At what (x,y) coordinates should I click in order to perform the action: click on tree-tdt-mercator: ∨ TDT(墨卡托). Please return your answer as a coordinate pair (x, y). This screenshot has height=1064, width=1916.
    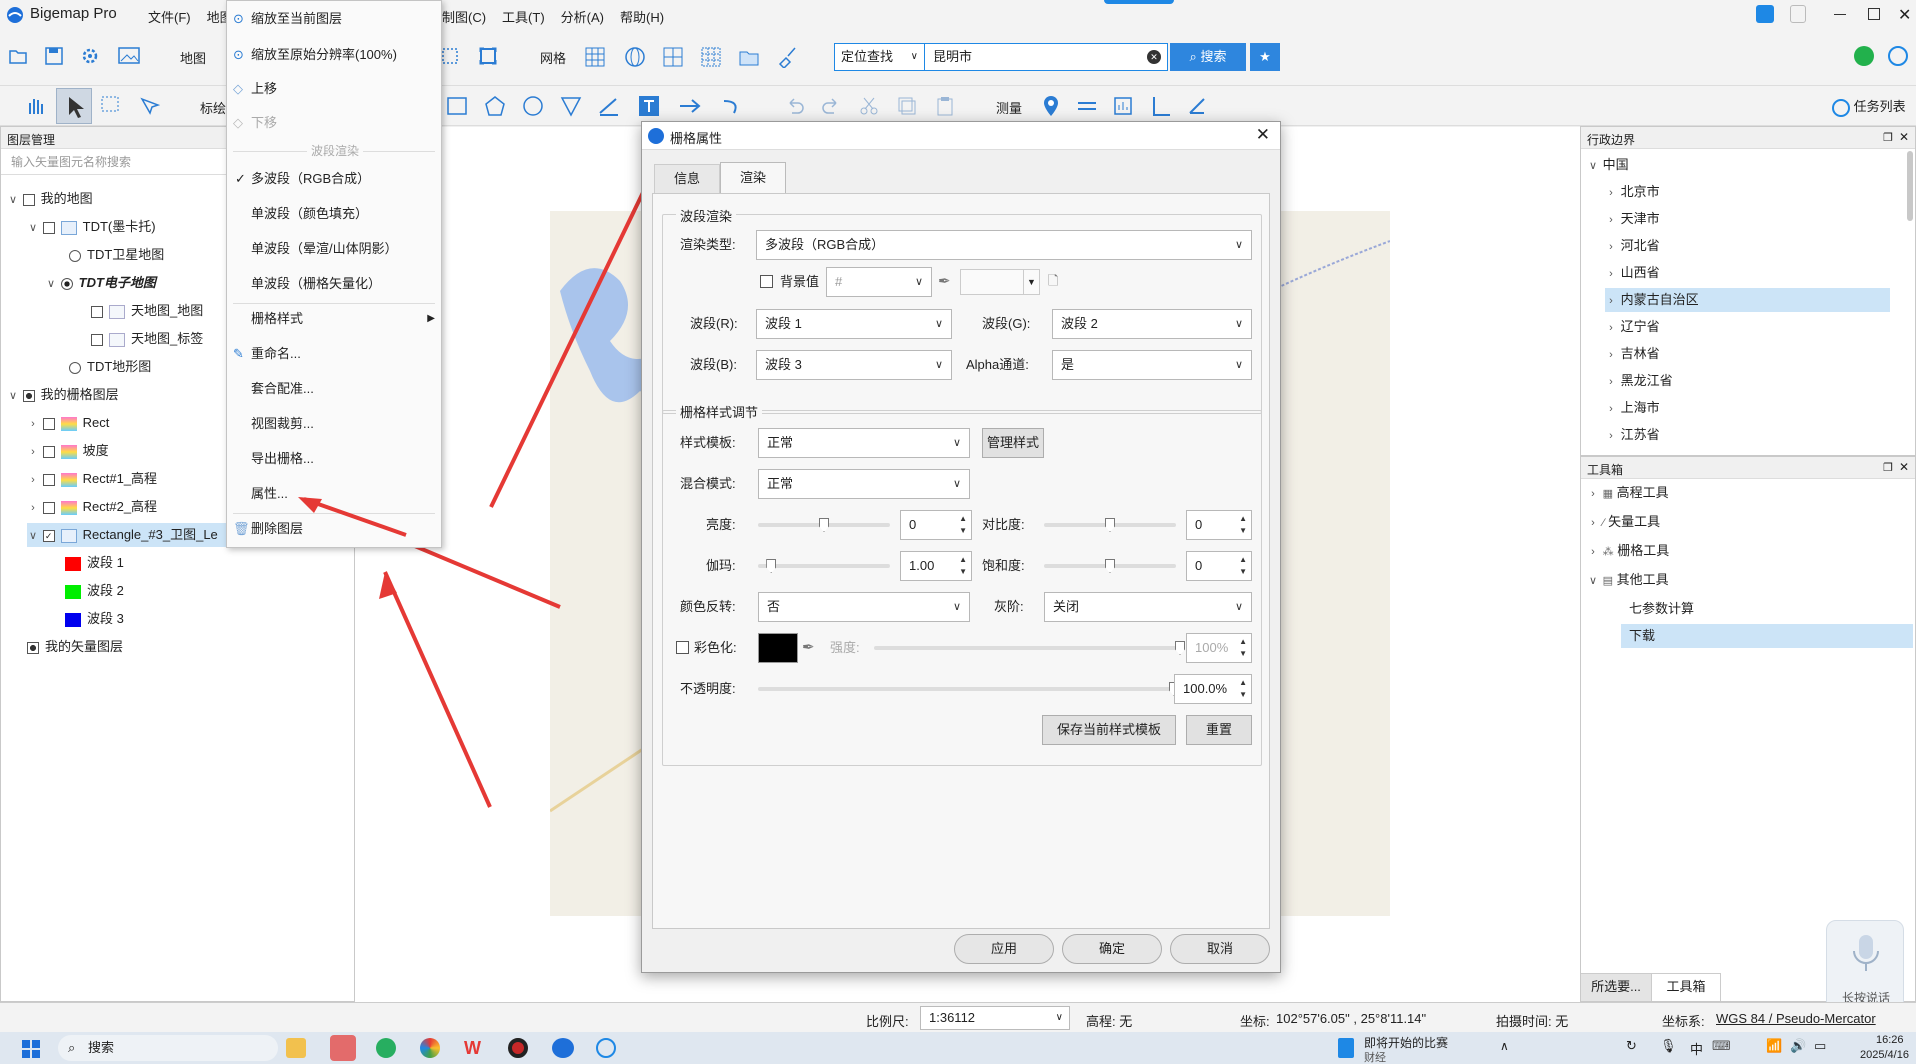
    Looking at the image, I should click on (91, 227).